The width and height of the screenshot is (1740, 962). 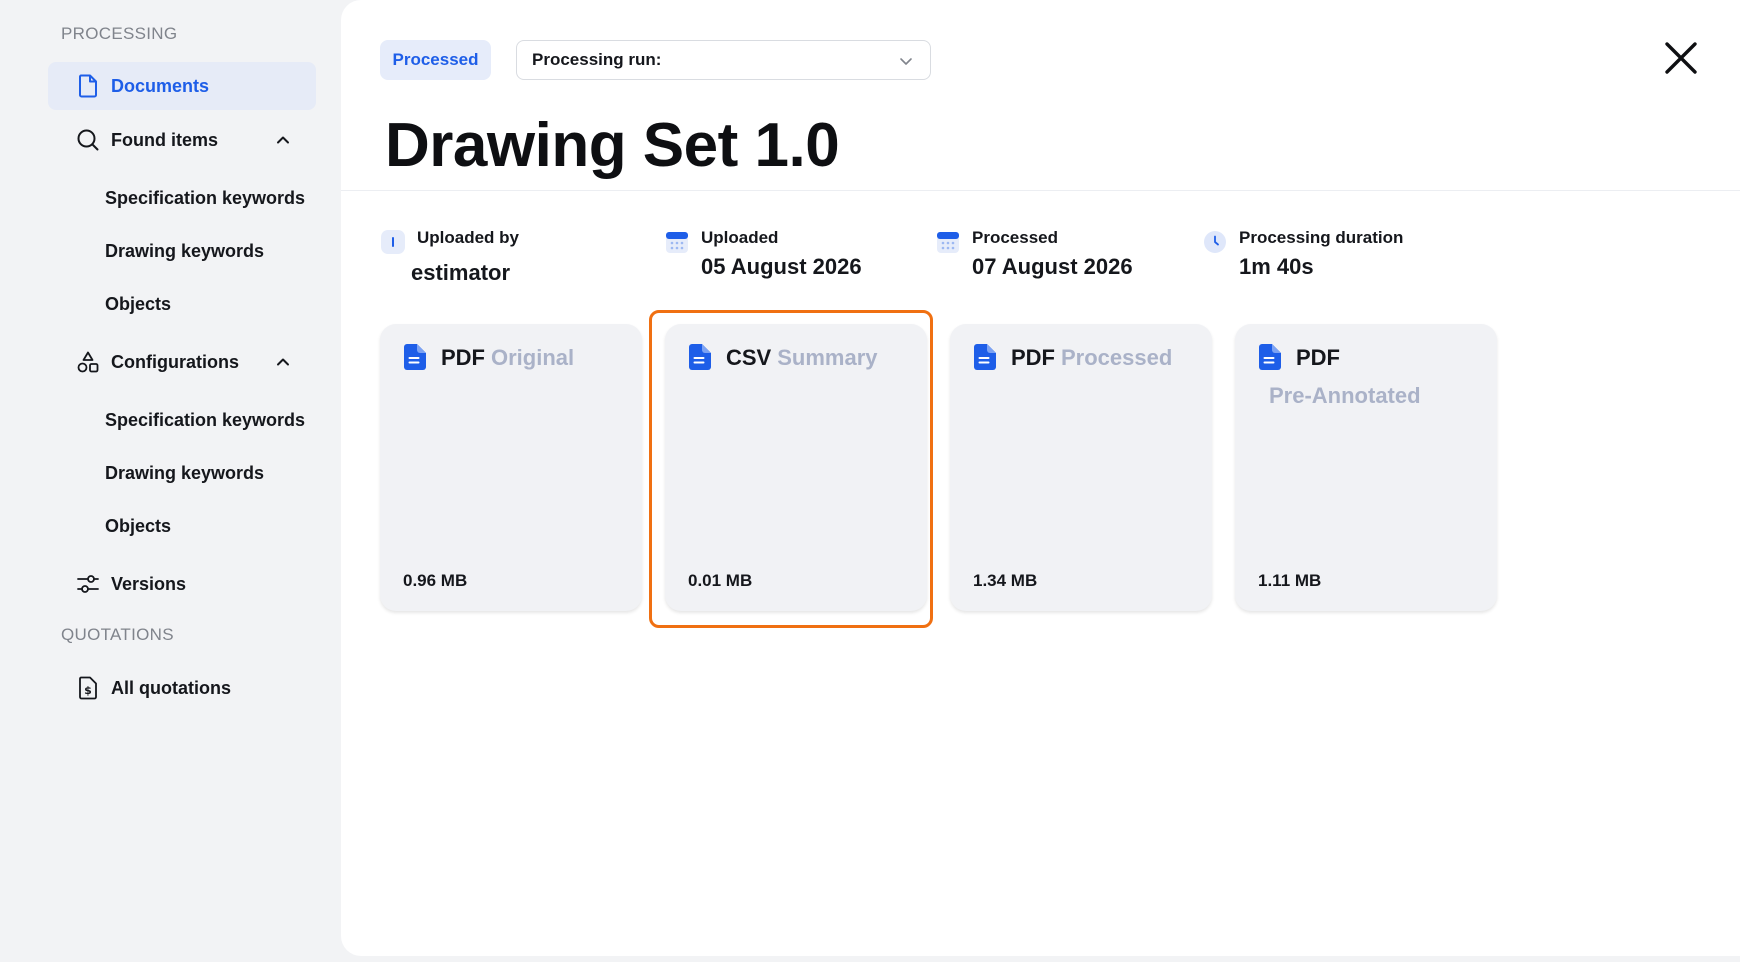 What do you see at coordinates (1052, 266) in the screenshot?
I see `meta-value: 07 August 2026` at bounding box center [1052, 266].